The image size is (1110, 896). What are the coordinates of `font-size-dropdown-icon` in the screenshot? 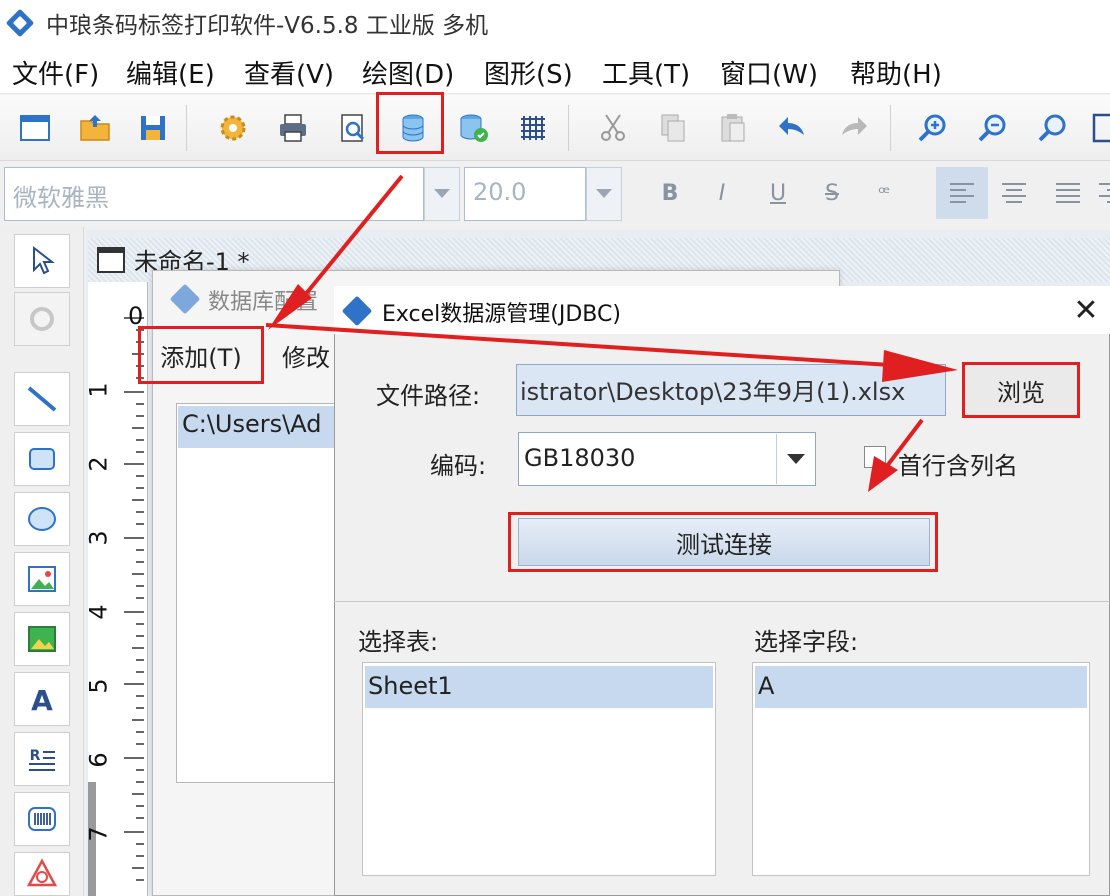 It's located at (604, 194).